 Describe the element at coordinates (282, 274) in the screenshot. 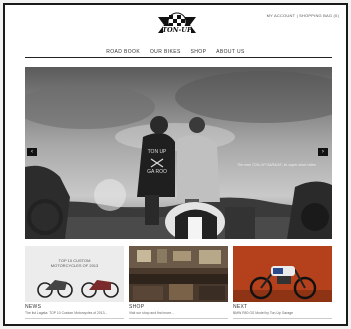

I see `card-next-image` at that location.